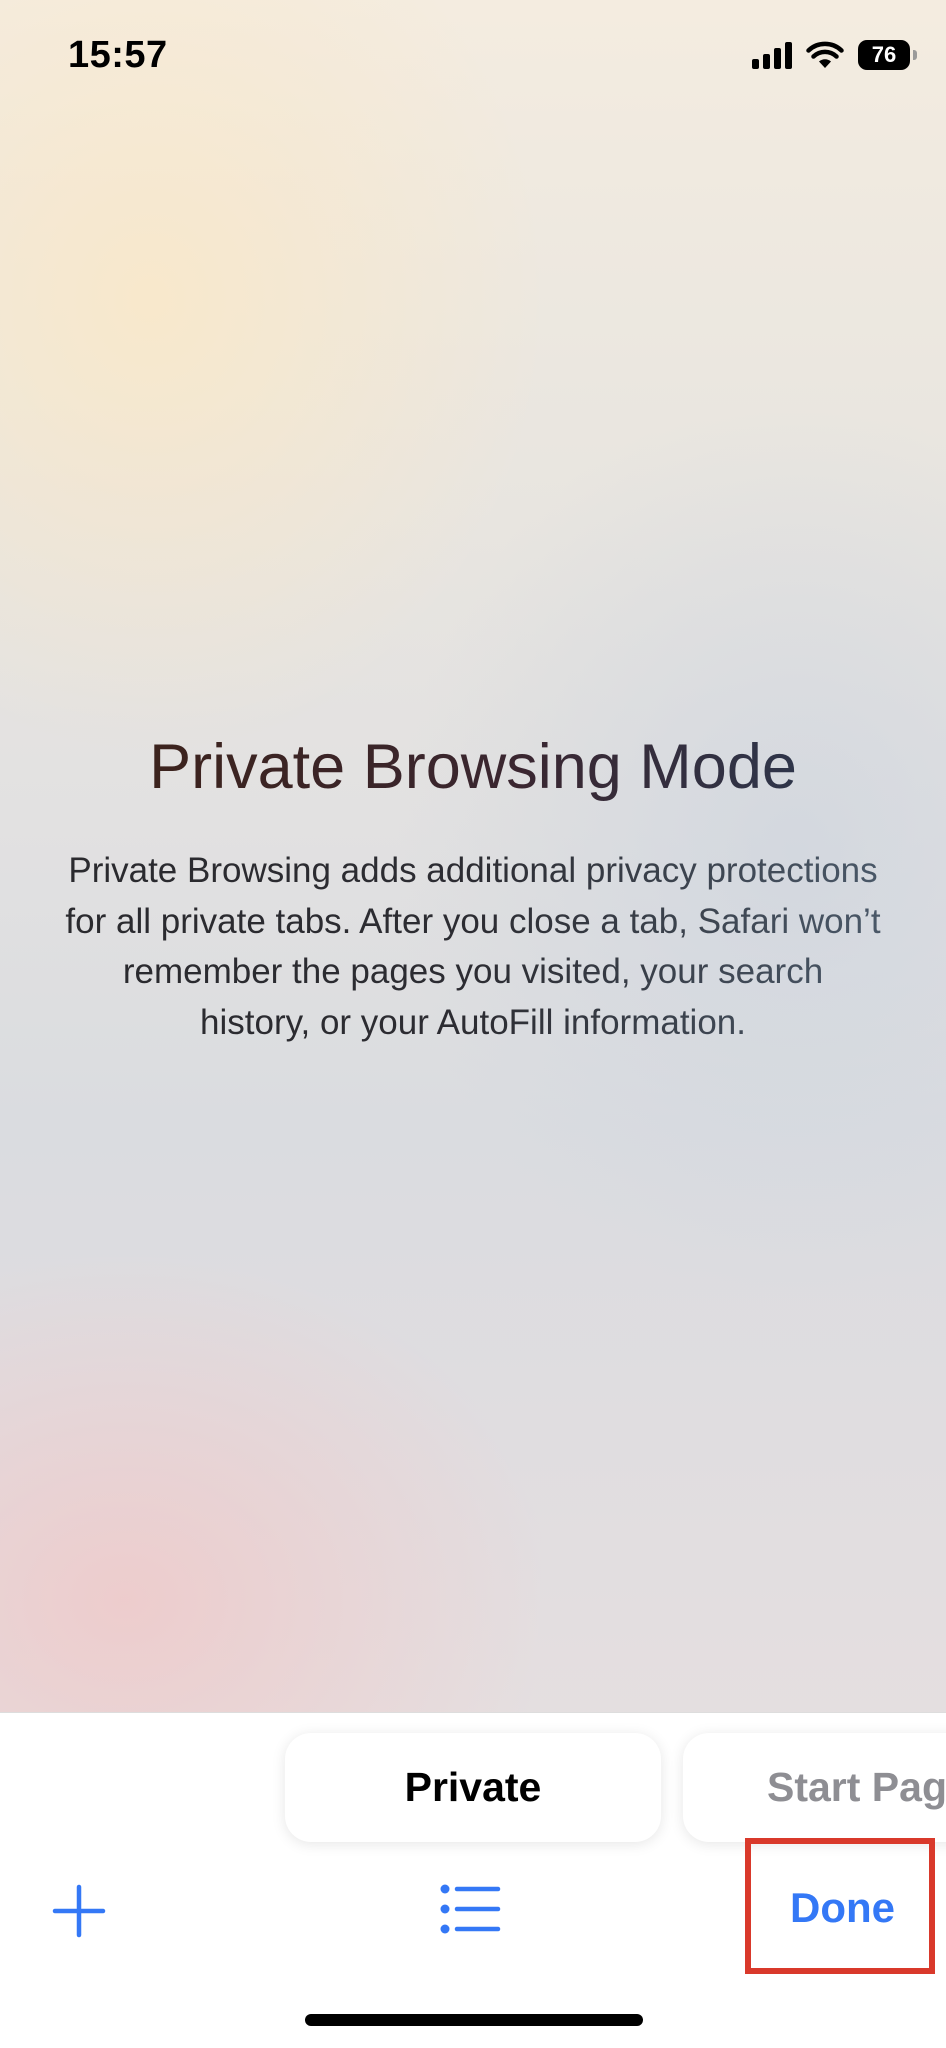 This screenshot has height=2048, width=946. I want to click on tab-group-start-page: Start Page, so click(814, 1787).